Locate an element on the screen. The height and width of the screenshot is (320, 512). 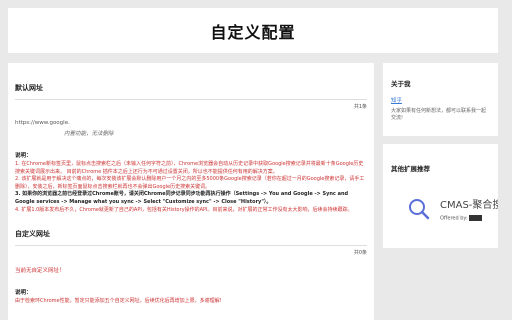
default-url-title: 默认网址 is located at coordinates (29, 88).